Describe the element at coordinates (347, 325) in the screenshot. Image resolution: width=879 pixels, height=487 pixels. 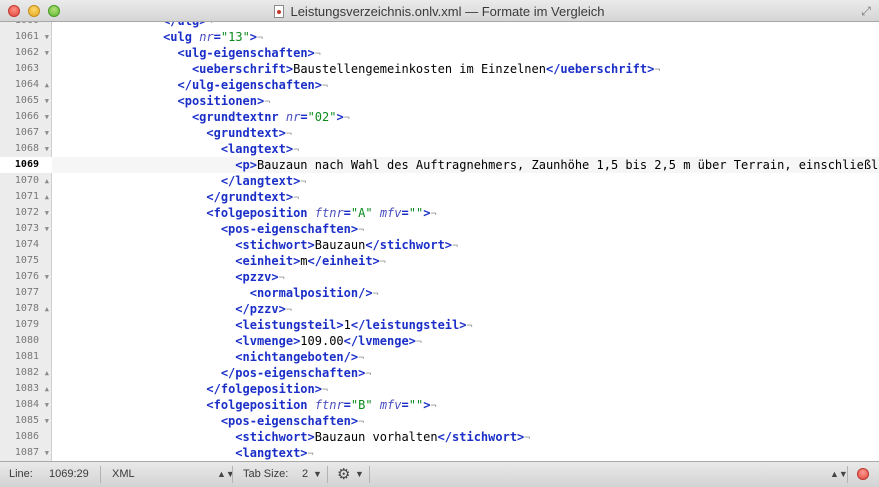
I see `text-content-token: 1` at that location.